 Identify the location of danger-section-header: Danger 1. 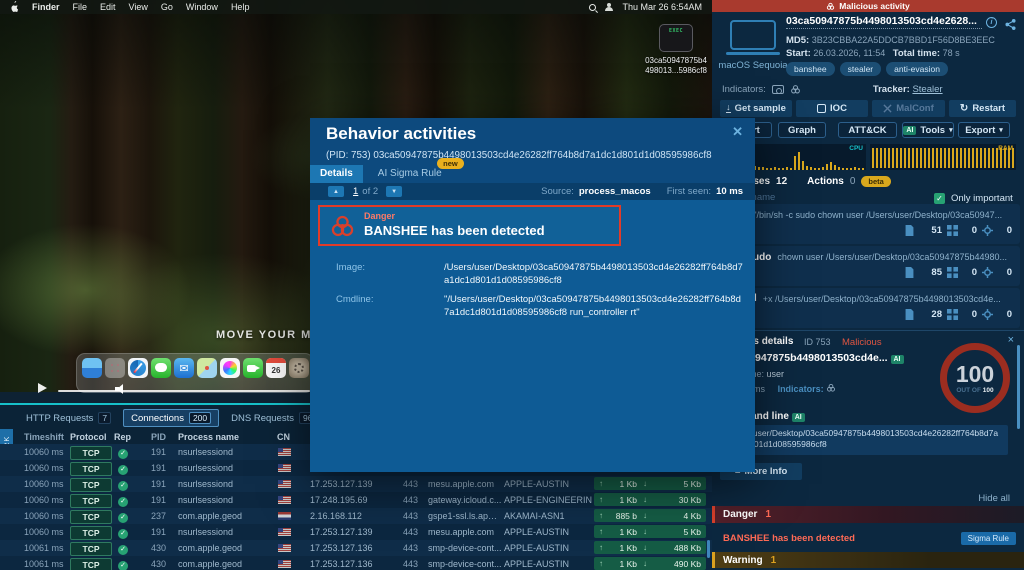
(868, 514).